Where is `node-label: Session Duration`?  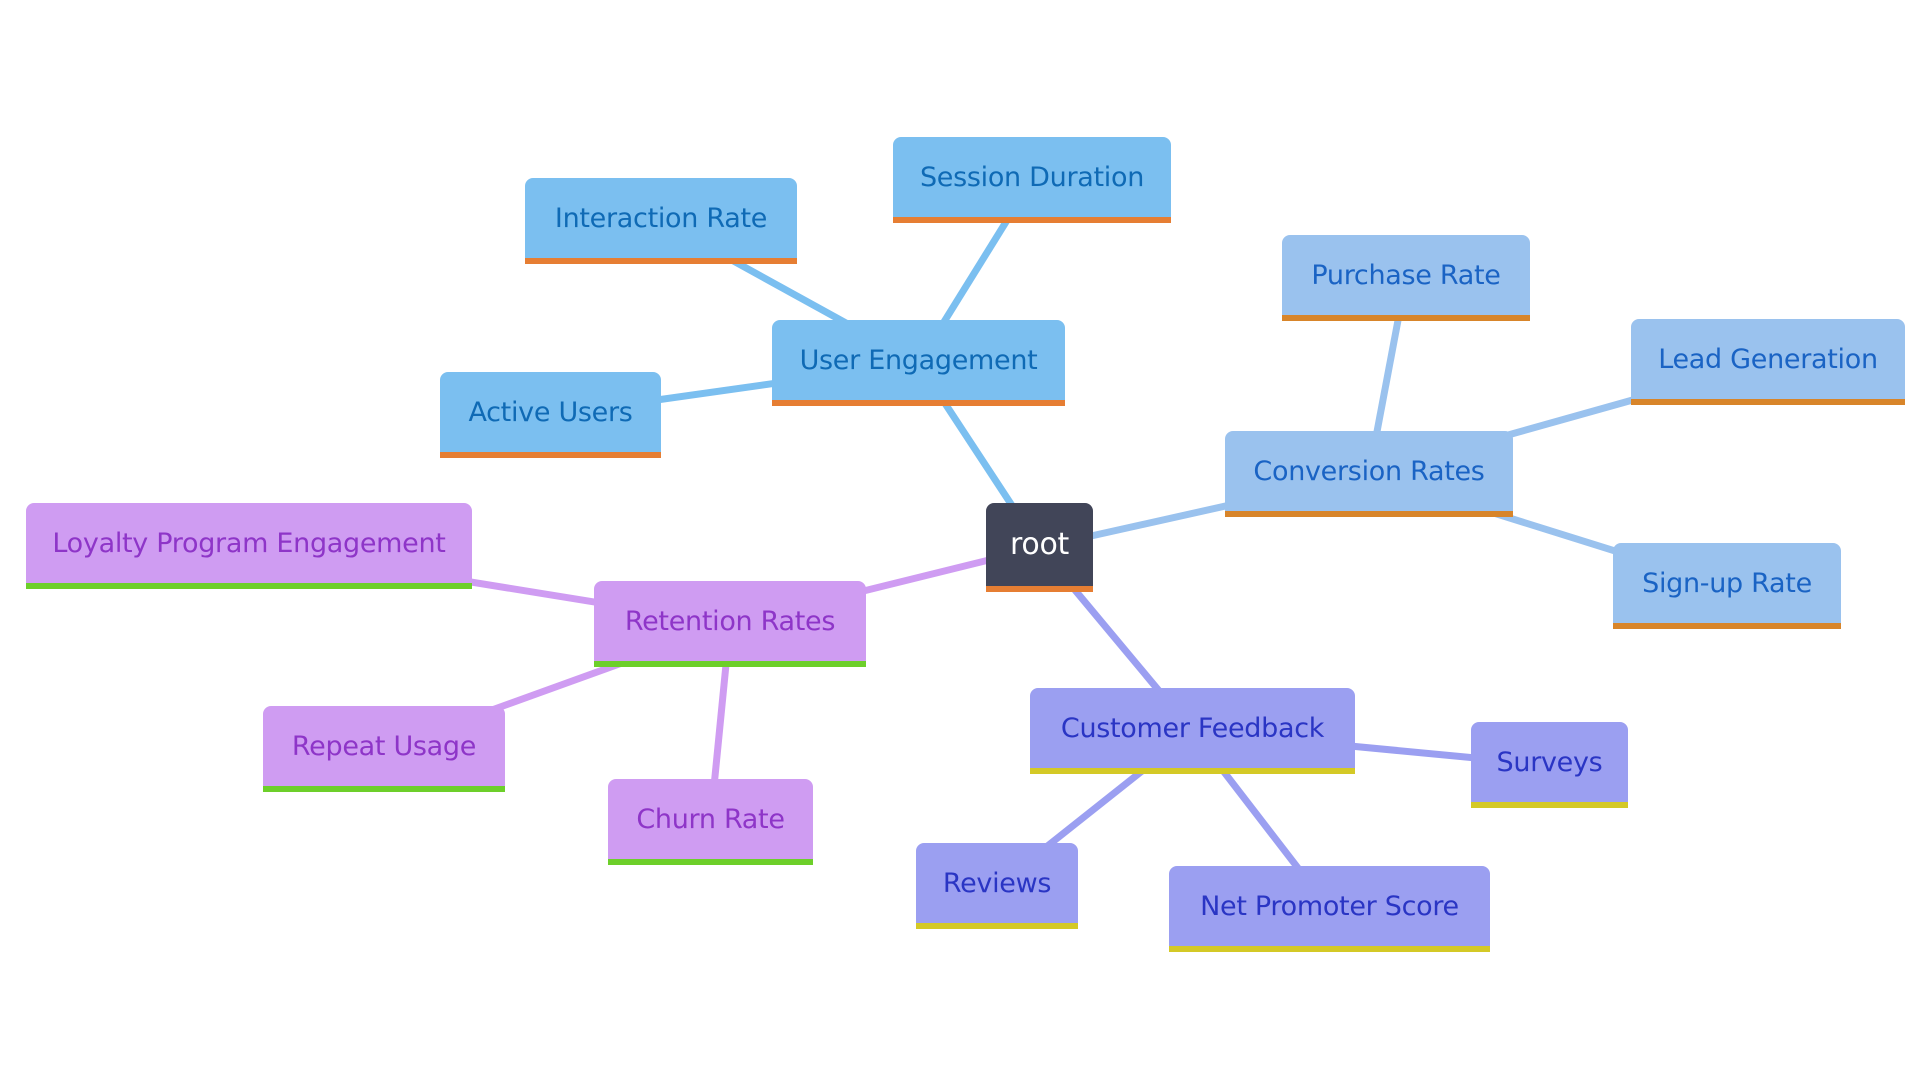
node-label: Session Duration is located at coordinates (1032, 177).